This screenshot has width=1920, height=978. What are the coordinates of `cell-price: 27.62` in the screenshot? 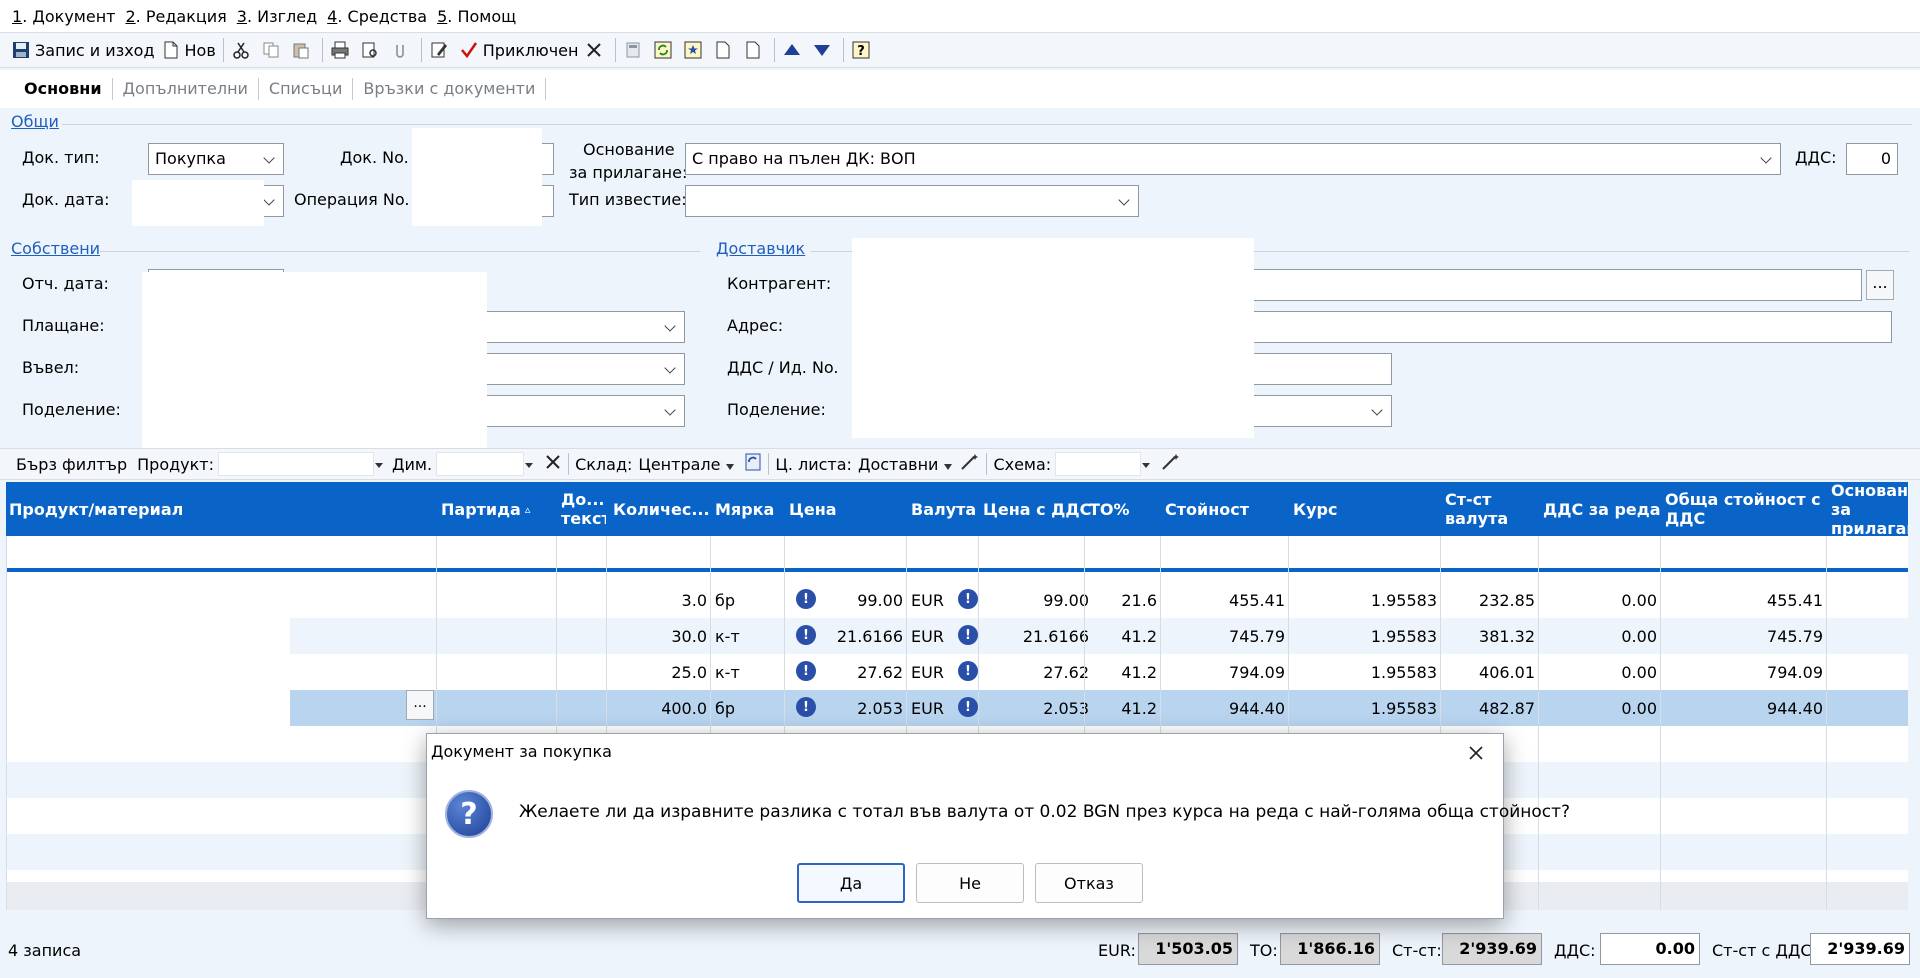 It's located at (866, 672).